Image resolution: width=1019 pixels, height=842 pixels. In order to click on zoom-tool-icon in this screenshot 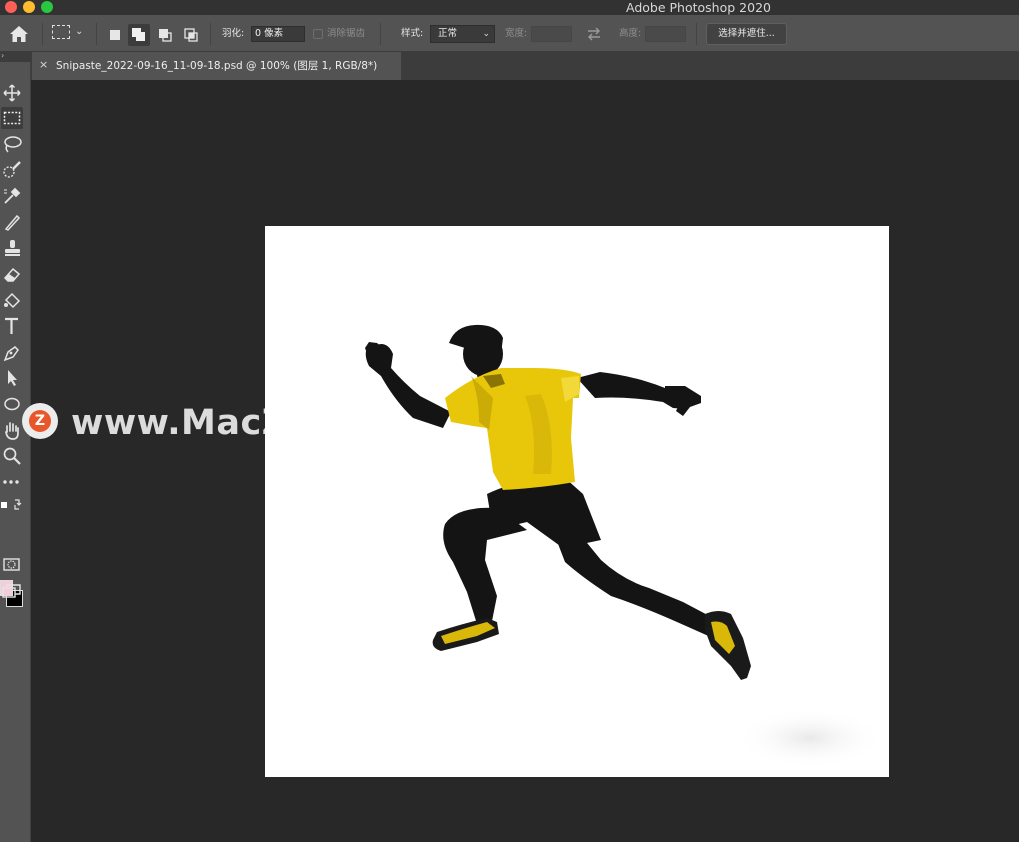, I will do `click(12, 456)`.